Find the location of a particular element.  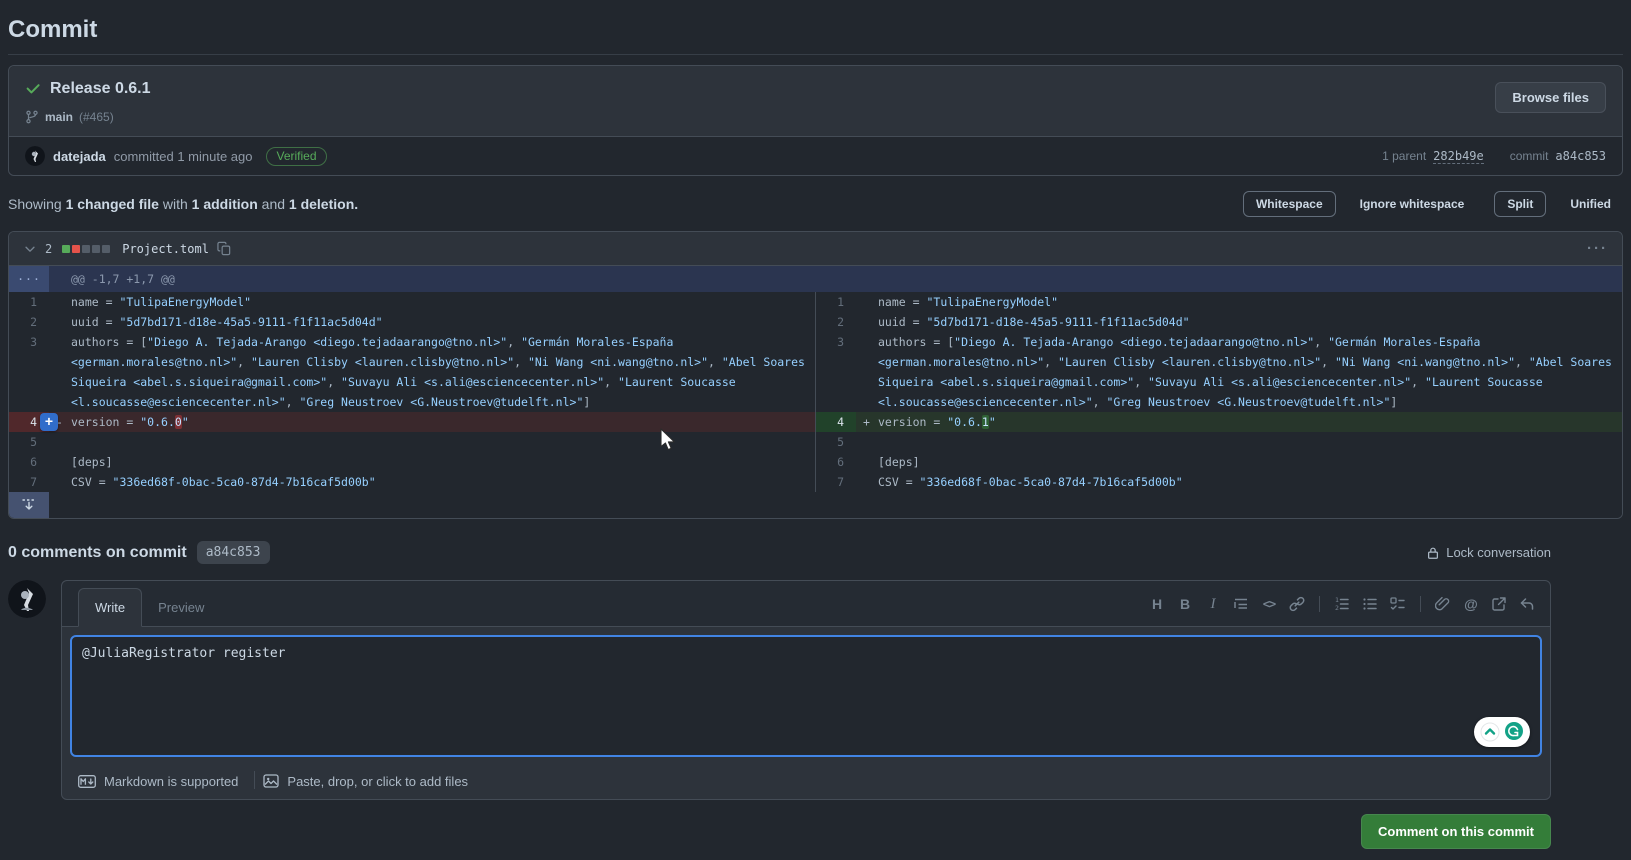

attach-file-icon is located at coordinates (1443, 604).